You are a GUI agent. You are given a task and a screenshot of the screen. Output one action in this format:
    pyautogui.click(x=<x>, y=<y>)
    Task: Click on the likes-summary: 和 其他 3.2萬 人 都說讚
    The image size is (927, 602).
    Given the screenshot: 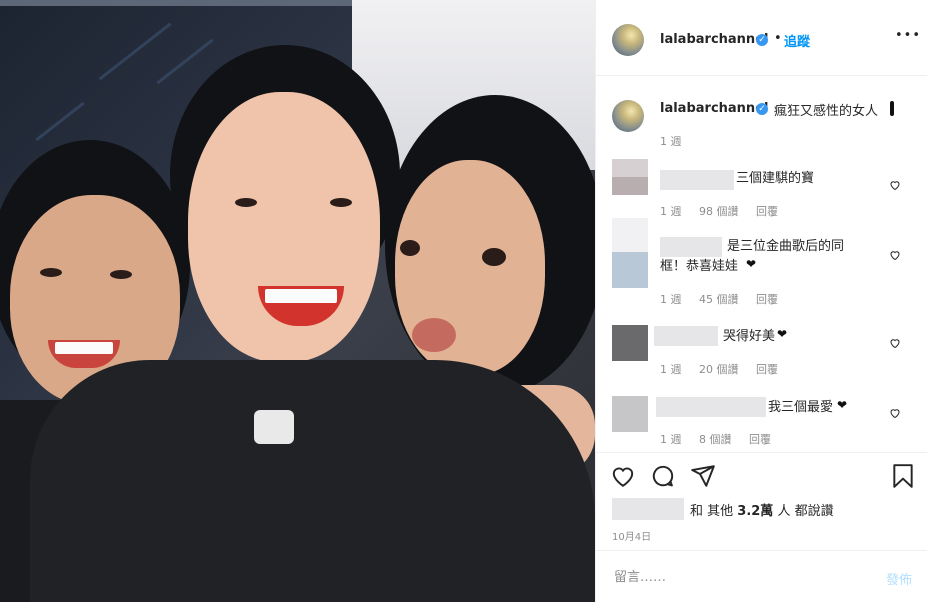 What is the action you would take?
    pyautogui.click(x=762, y=509)
    